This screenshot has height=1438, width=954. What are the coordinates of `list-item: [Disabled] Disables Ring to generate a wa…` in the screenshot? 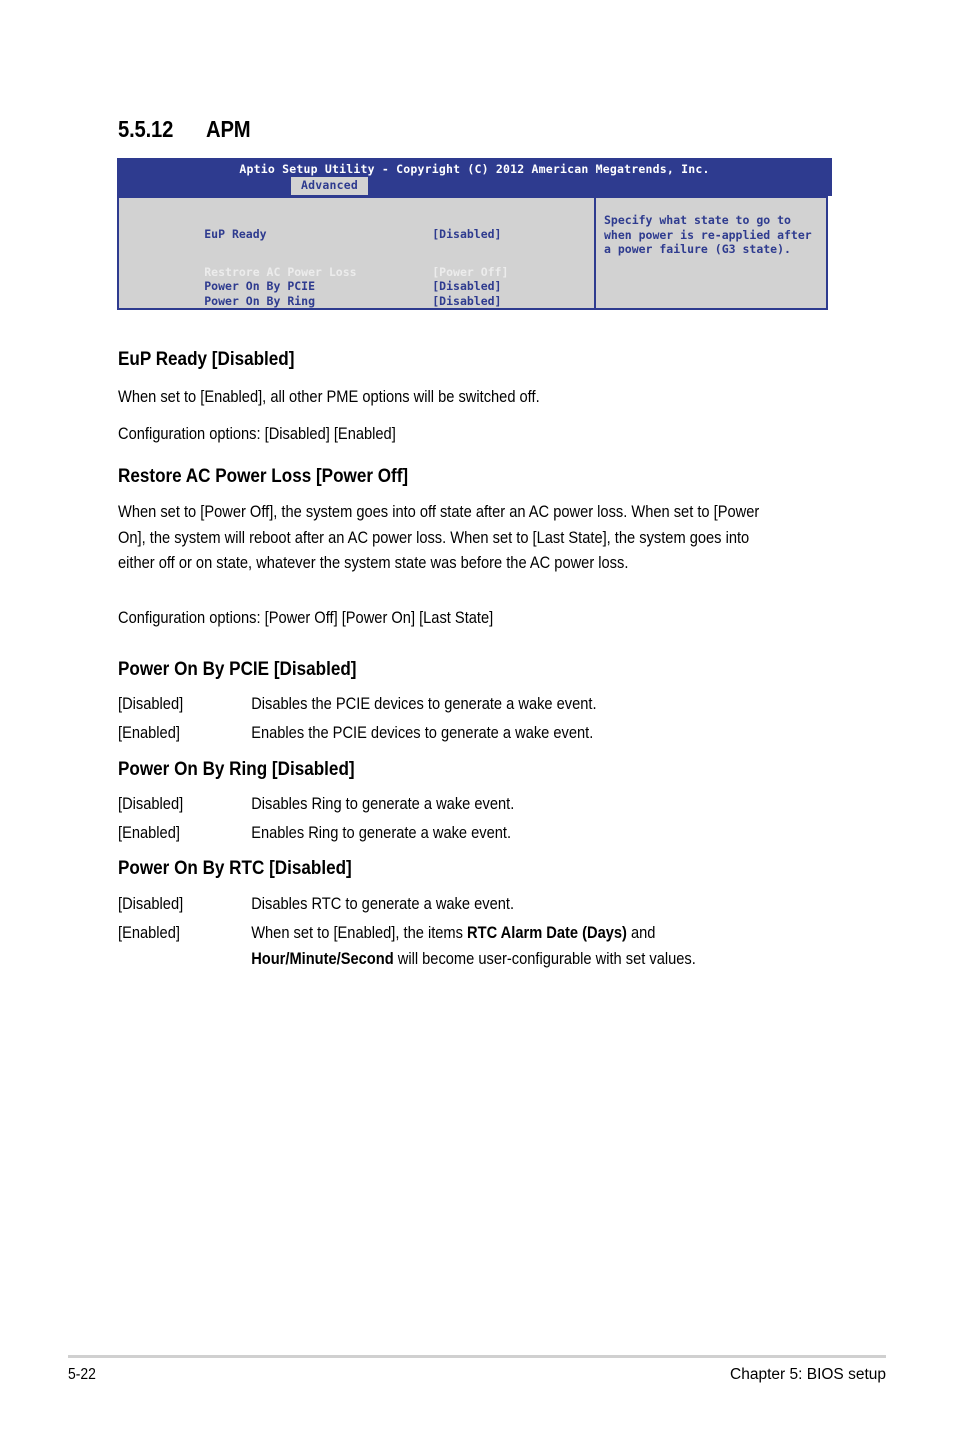 It's located at (469, 805).